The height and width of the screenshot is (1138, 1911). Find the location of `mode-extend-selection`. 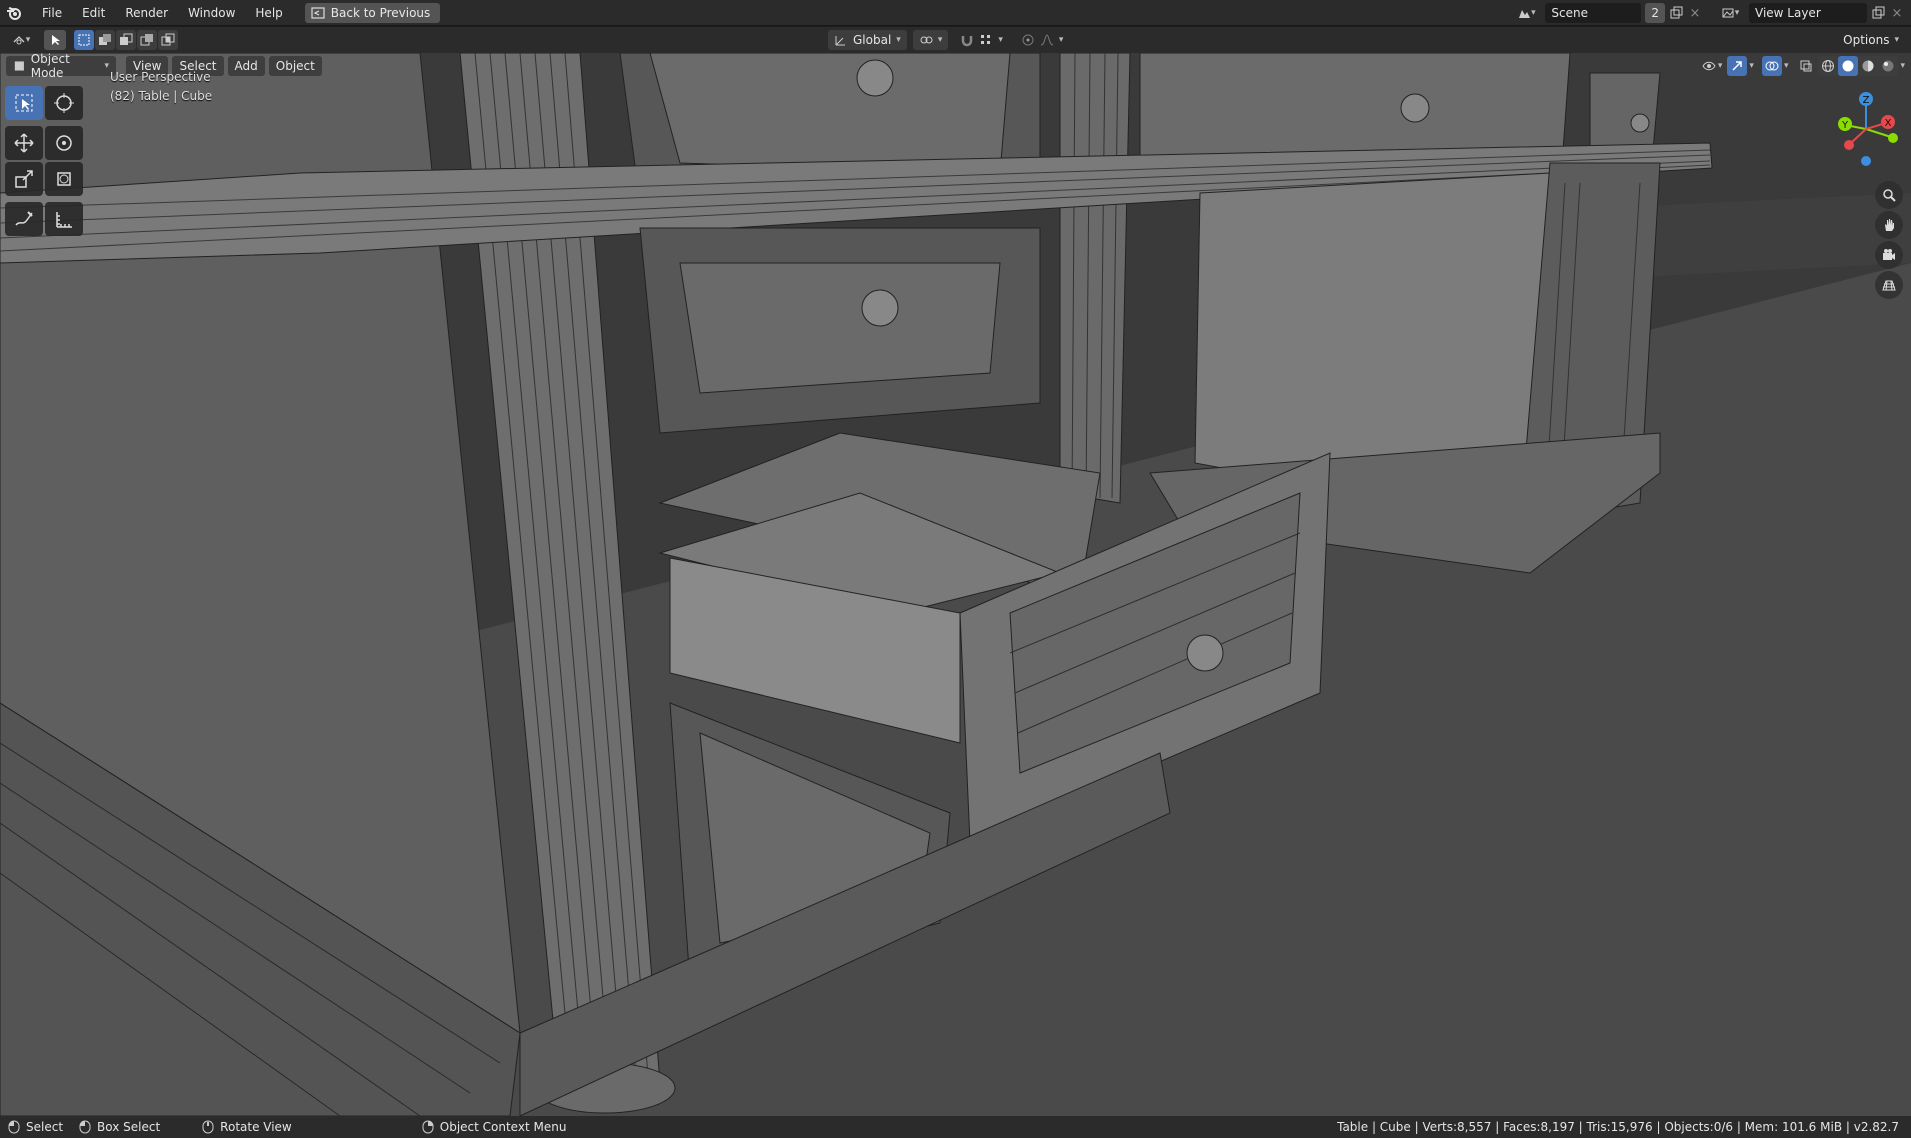

mode-extend-selection is located at coordinates (105, 40).